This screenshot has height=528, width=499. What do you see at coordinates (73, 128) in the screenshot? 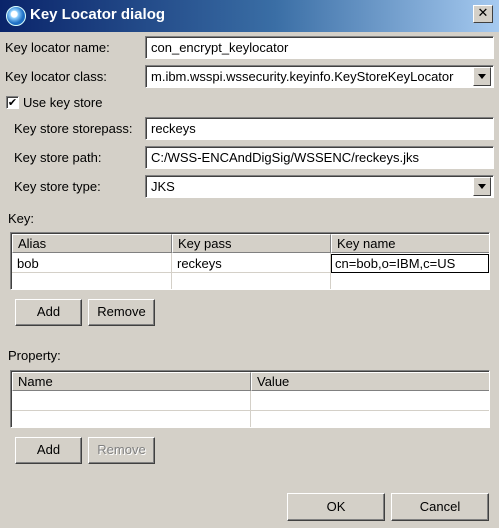
I see `key-store-storepass-label: Key store storepass:` at bounding box center [73, 128].